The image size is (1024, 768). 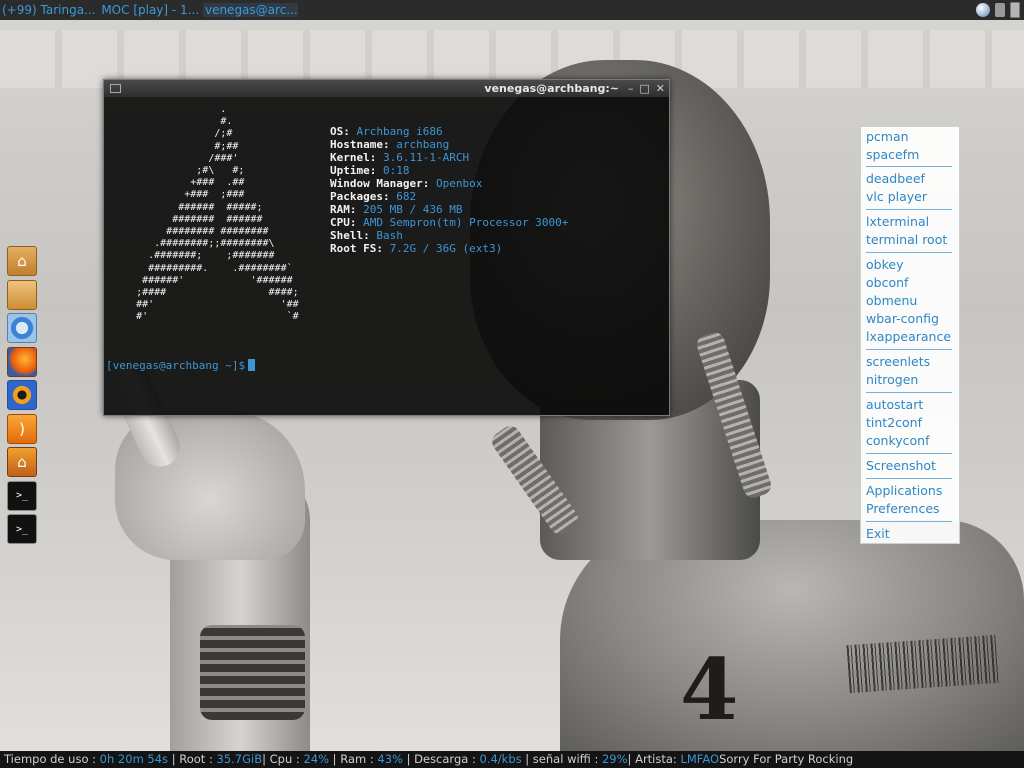 What do you see at coordinates (891, 300) in the screenshot?
I see `menu-item-obmenu: obmenu` at bounding box center [891, 300].